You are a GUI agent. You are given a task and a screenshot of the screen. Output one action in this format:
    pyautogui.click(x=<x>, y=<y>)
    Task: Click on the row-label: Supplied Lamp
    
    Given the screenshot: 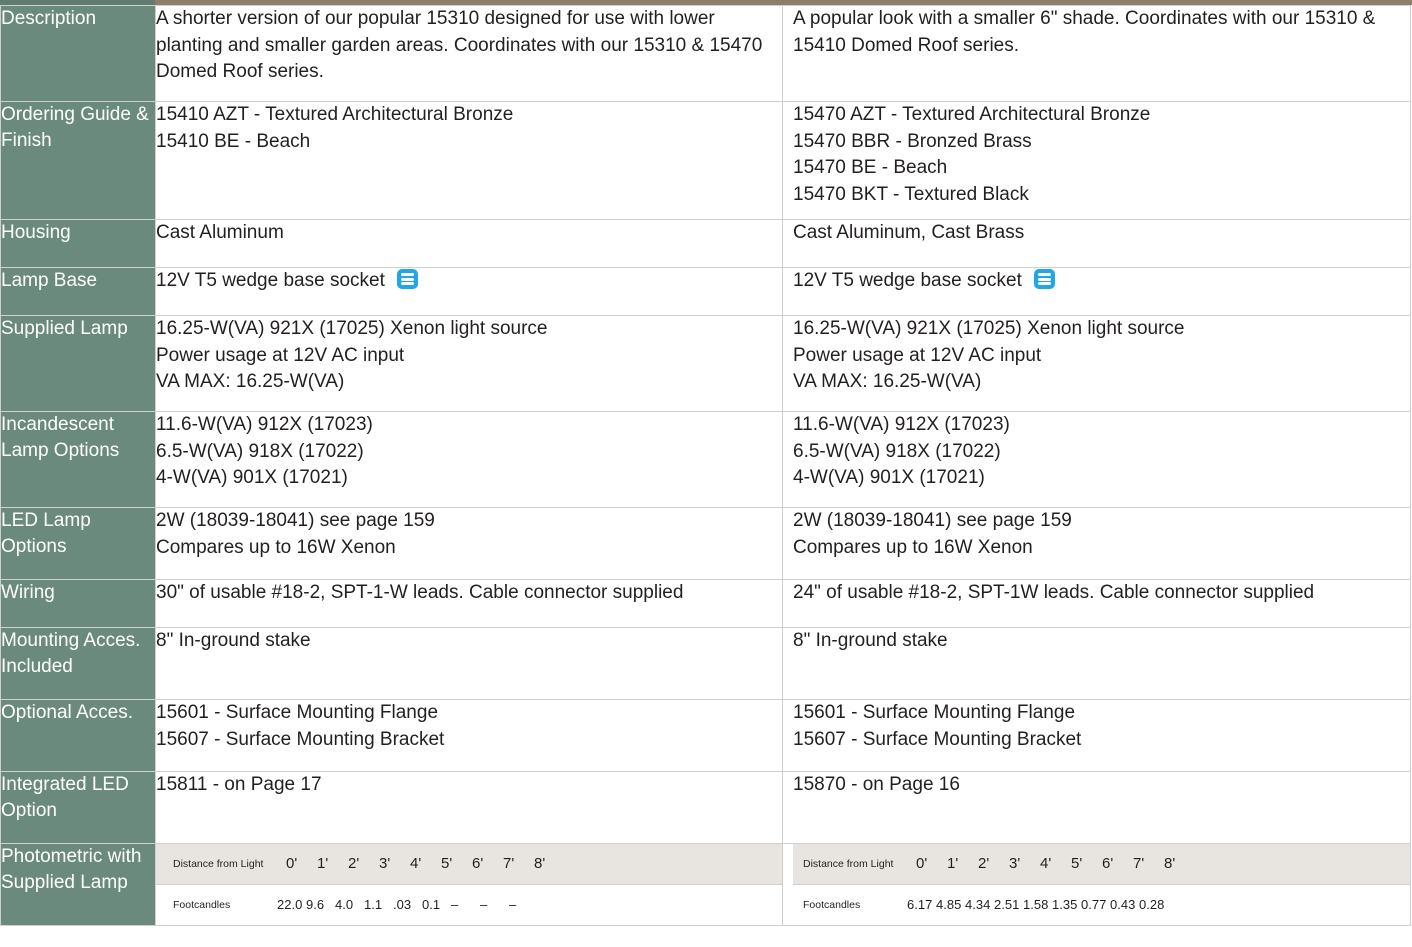 What is the action you would take?
    pyautogui.click(x=78, y=363)
    